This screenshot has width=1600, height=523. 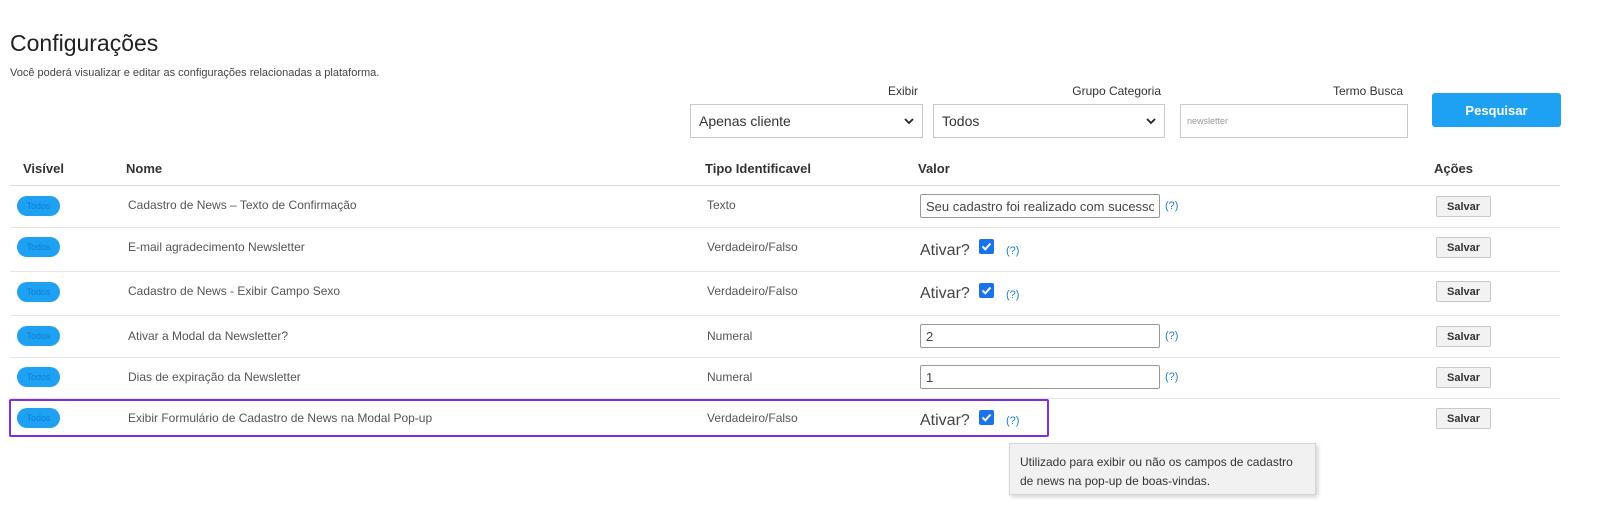 What do you see at coordinates (208, 336) in the screenshot?
I see `setting-name: Ativar a Modal da Newsletter?` at bounding box center [208, 336].